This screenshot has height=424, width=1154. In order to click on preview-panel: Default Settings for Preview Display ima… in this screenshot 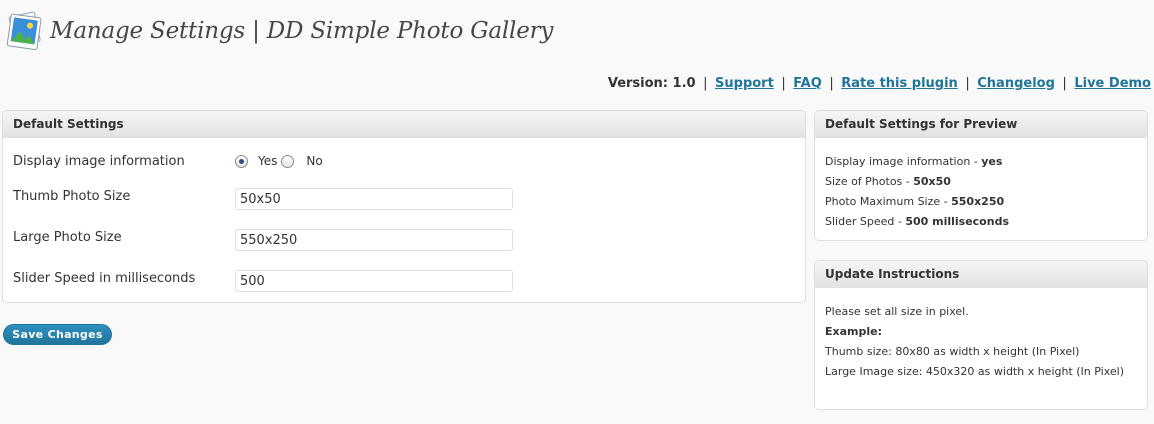, I will do `click(981, 175)`.